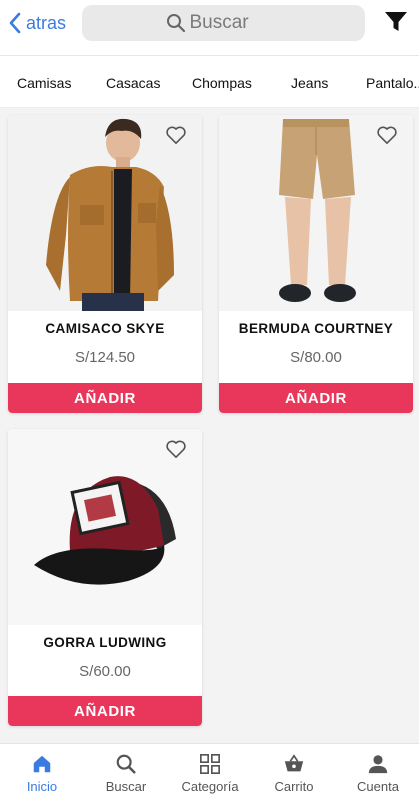 This screenshot has height=800, width=419. What do you see at coordinates (46, 22) in the screenshot?
I see `back-label: atras` at bounding box center [46, 22].